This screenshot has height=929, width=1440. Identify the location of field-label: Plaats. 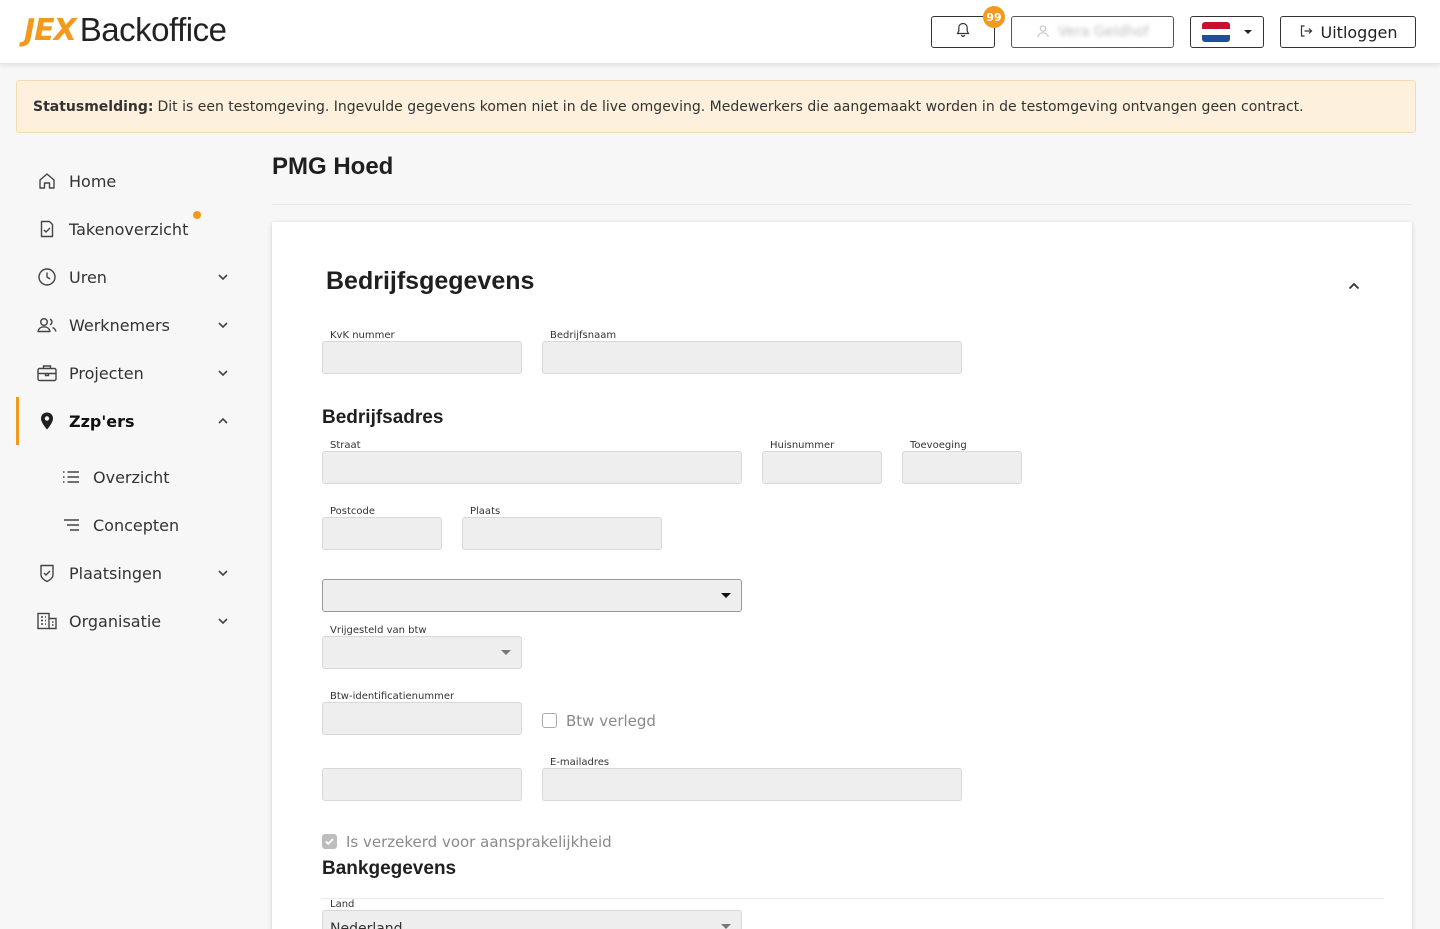
(485, 511).